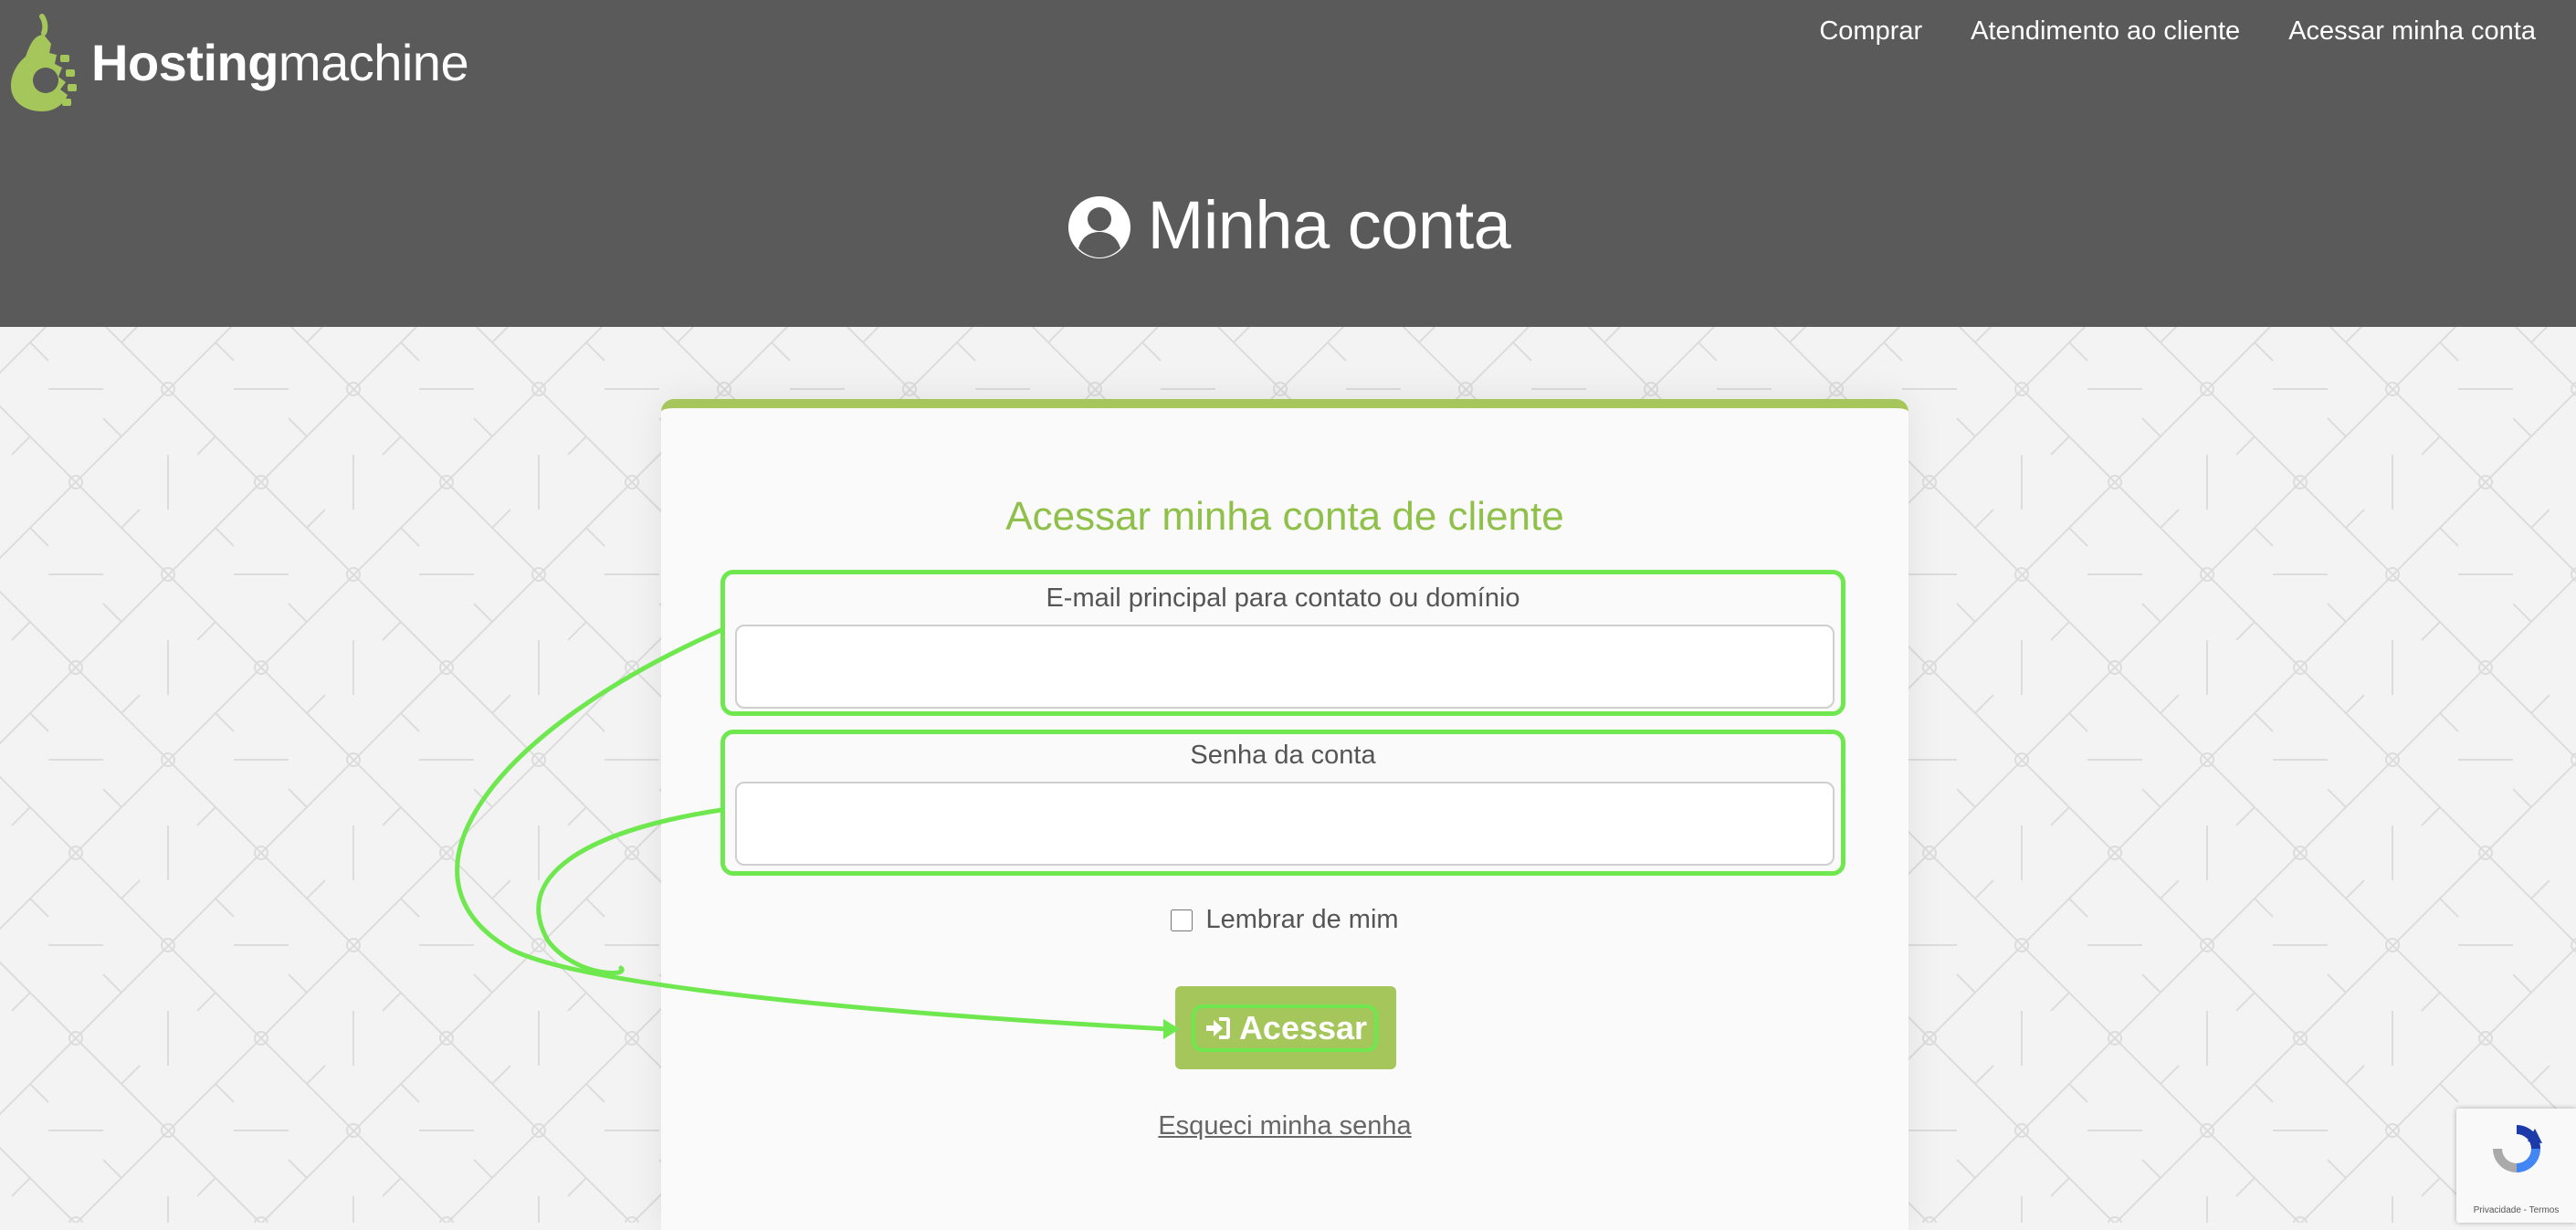 This screenshot has width=2576, height=1230. Describe the element at coordinates (2516, 1210) in the screenshot. I see `recaptcha-links: Privacidade - Termos` at that location.